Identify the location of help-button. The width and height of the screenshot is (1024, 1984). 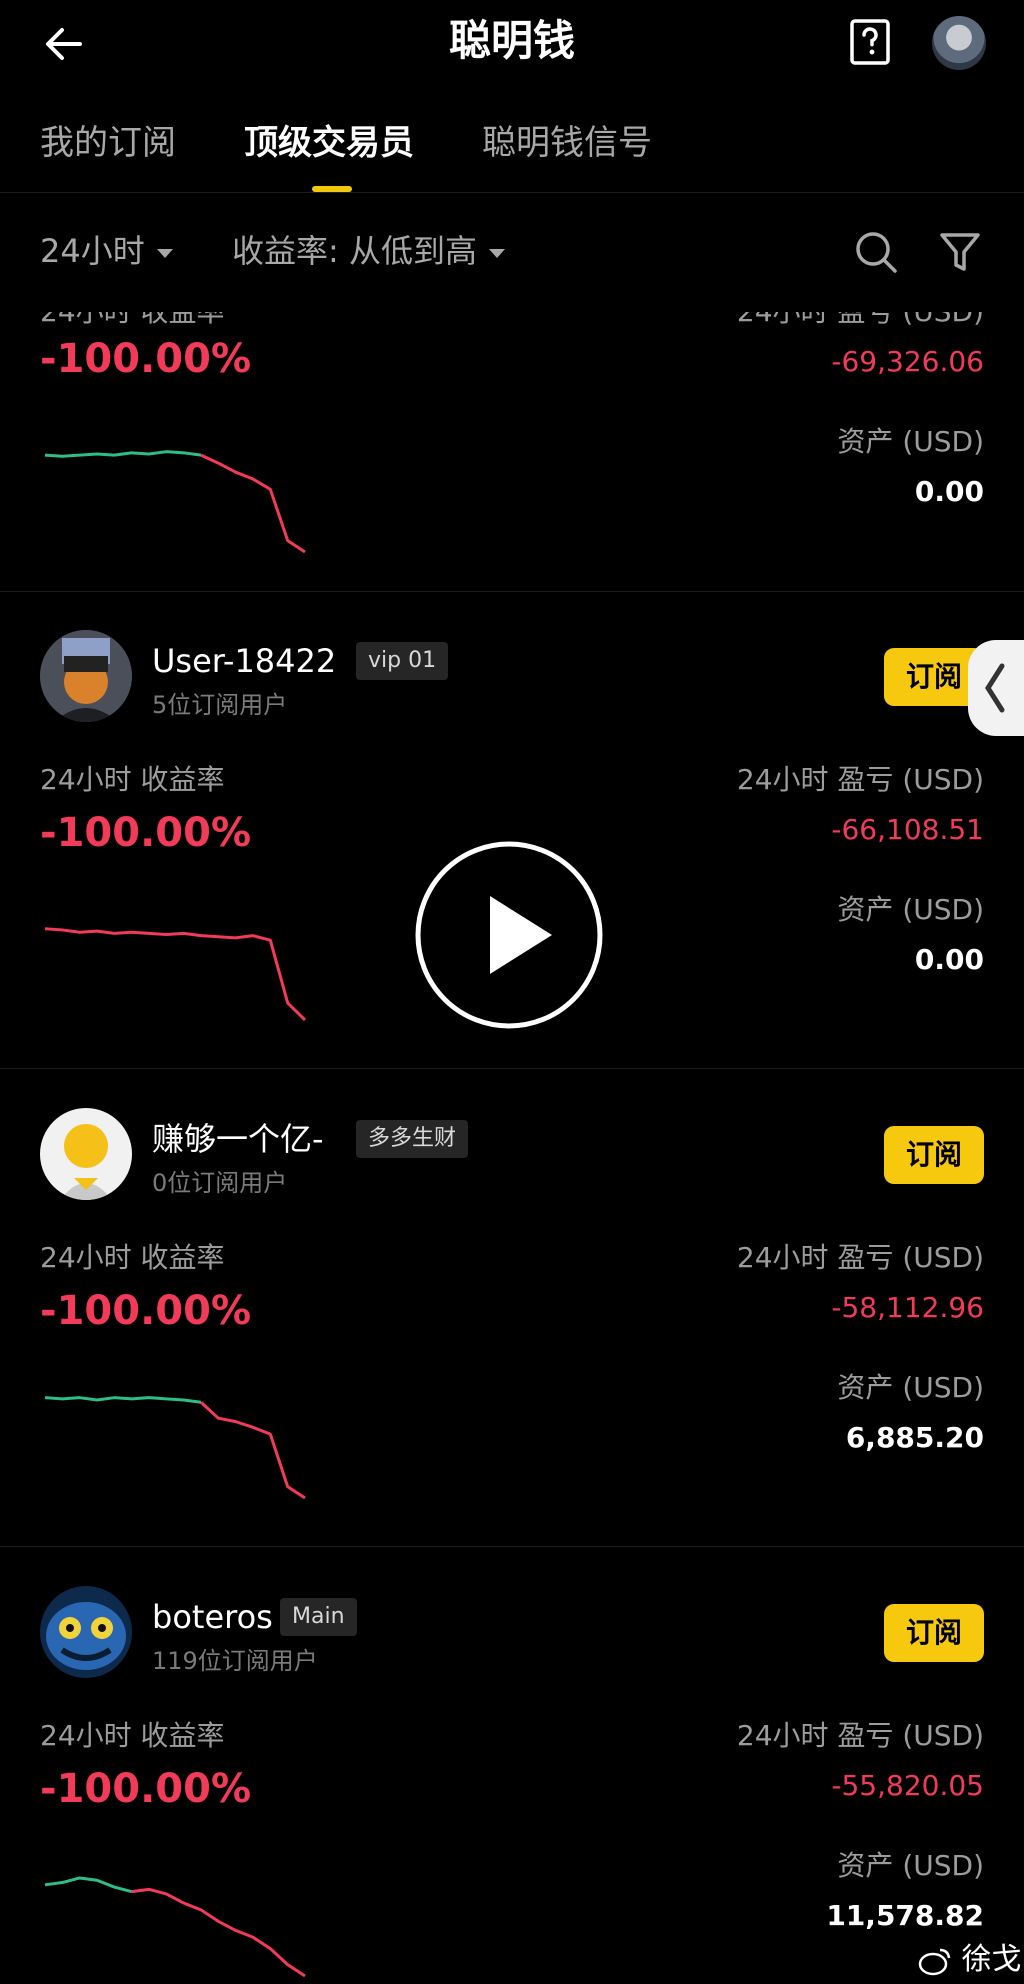
(870, 42).